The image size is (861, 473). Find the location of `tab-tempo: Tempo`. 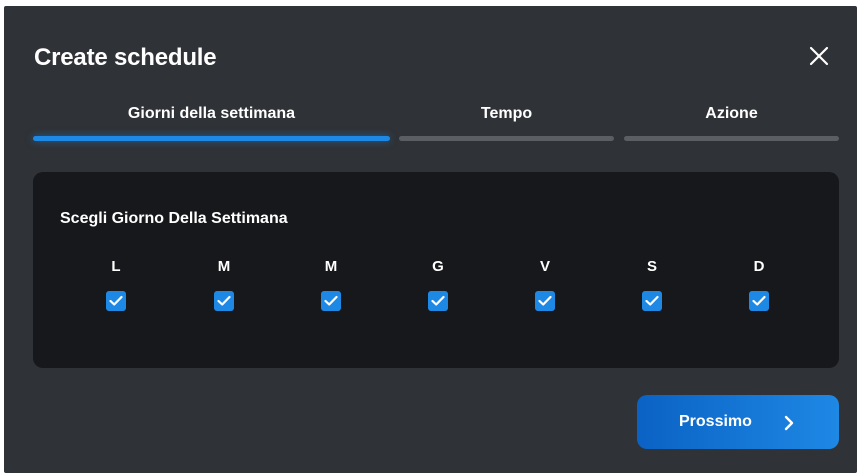

tab-tempo: Tempo is located at coordinates (506, 122).